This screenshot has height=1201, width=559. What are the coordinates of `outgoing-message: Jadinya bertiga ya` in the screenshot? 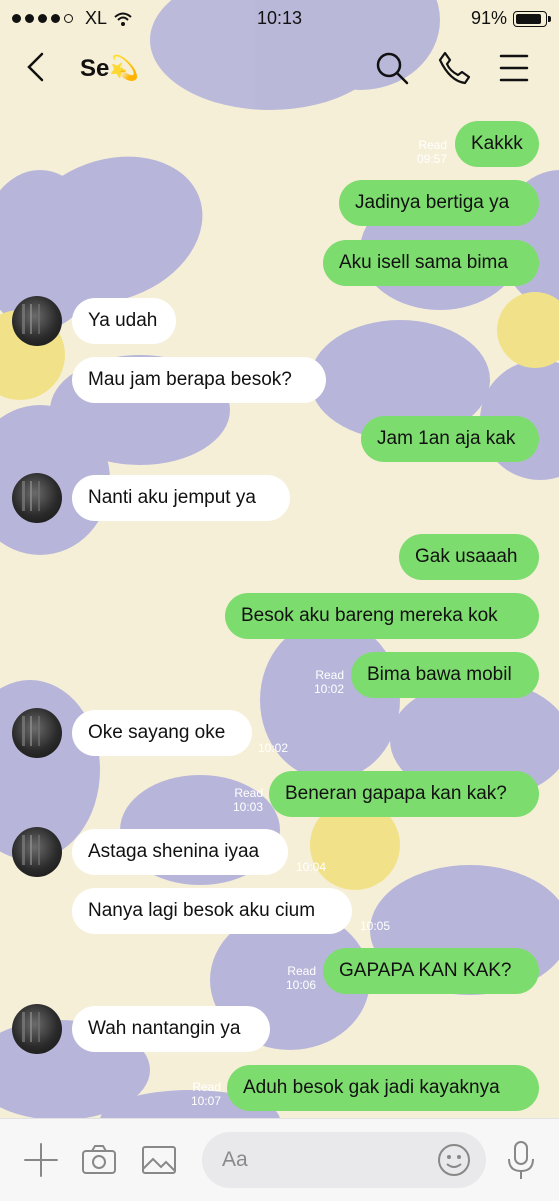 It's located at (439, 203).